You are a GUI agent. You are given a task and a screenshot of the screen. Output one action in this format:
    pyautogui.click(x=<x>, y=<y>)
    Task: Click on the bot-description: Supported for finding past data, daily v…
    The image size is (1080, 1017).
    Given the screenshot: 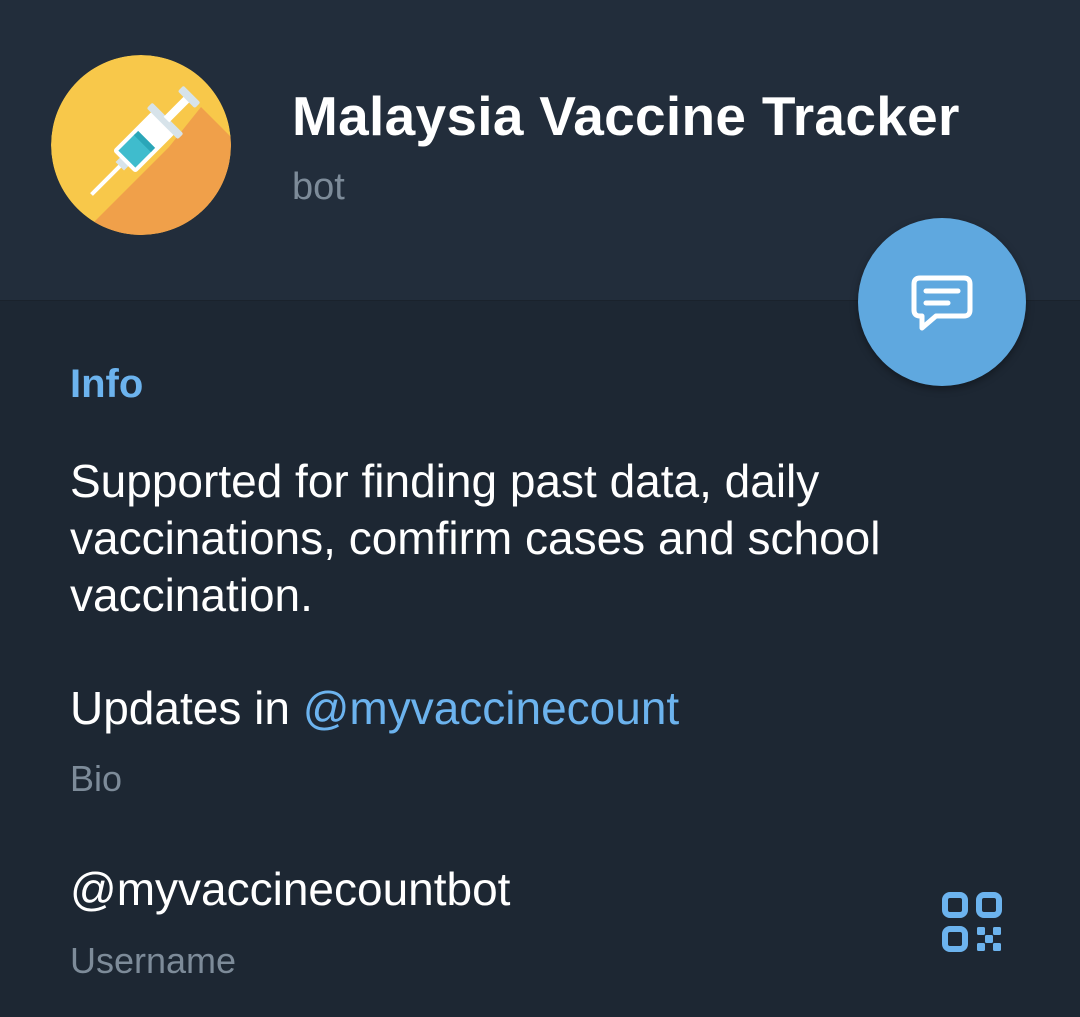 What is the action you would take?
    pyautogui.click(x=475, y=538)
    